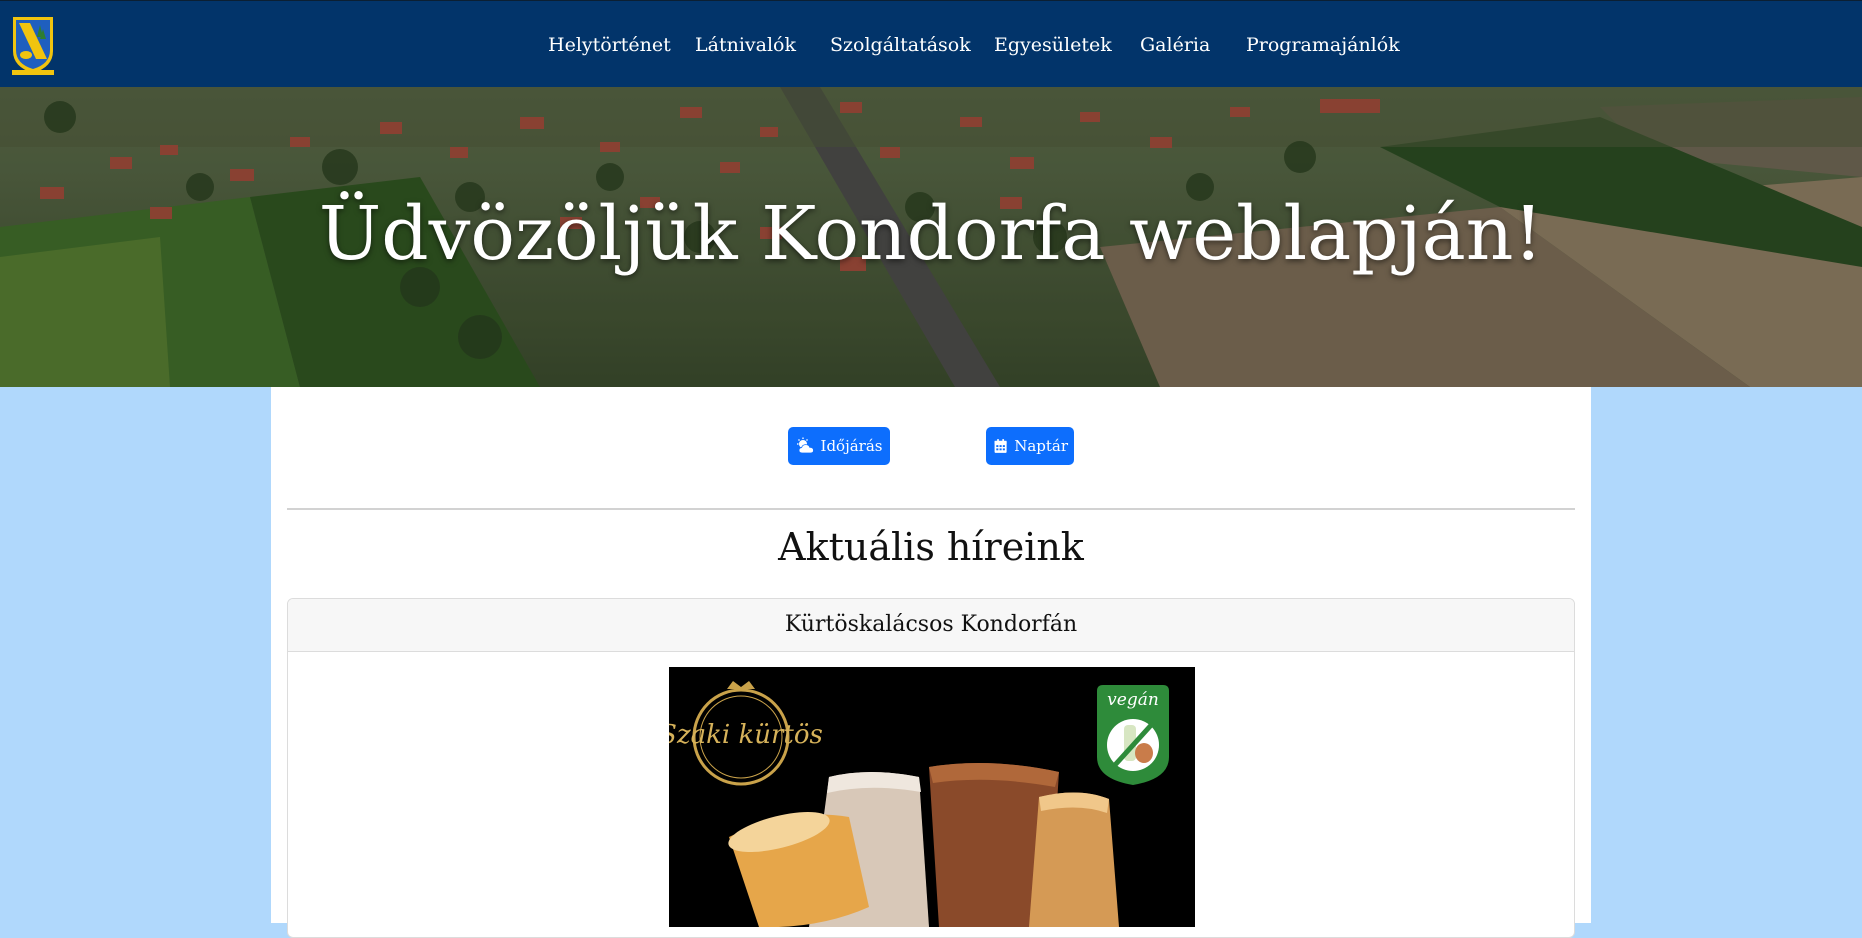 The width and height of the screenshot is (1862, 938). I want to click on calendar-icon, so click(1000, 446).